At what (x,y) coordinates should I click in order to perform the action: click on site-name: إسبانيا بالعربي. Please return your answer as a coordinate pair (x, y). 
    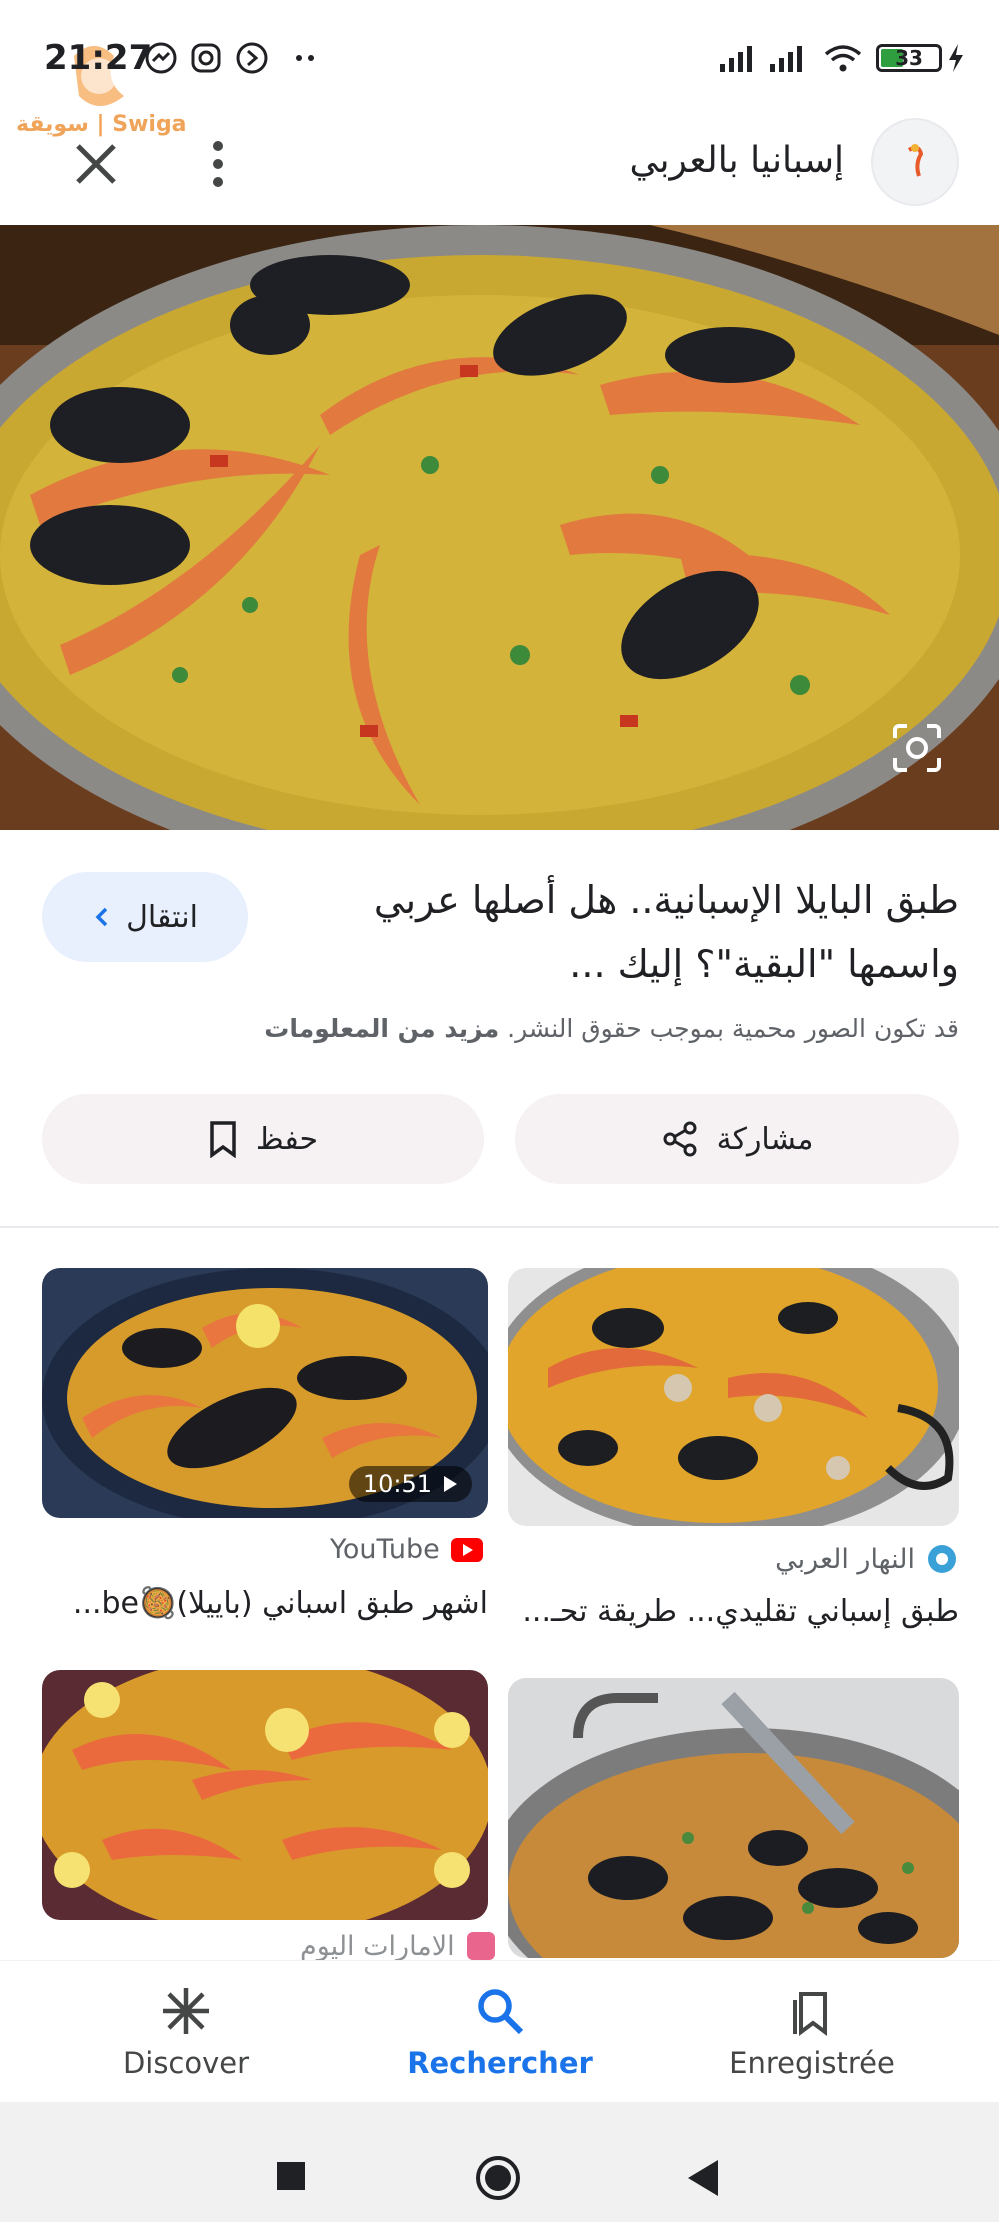
    Looking at the image, I should click on (736, 160).